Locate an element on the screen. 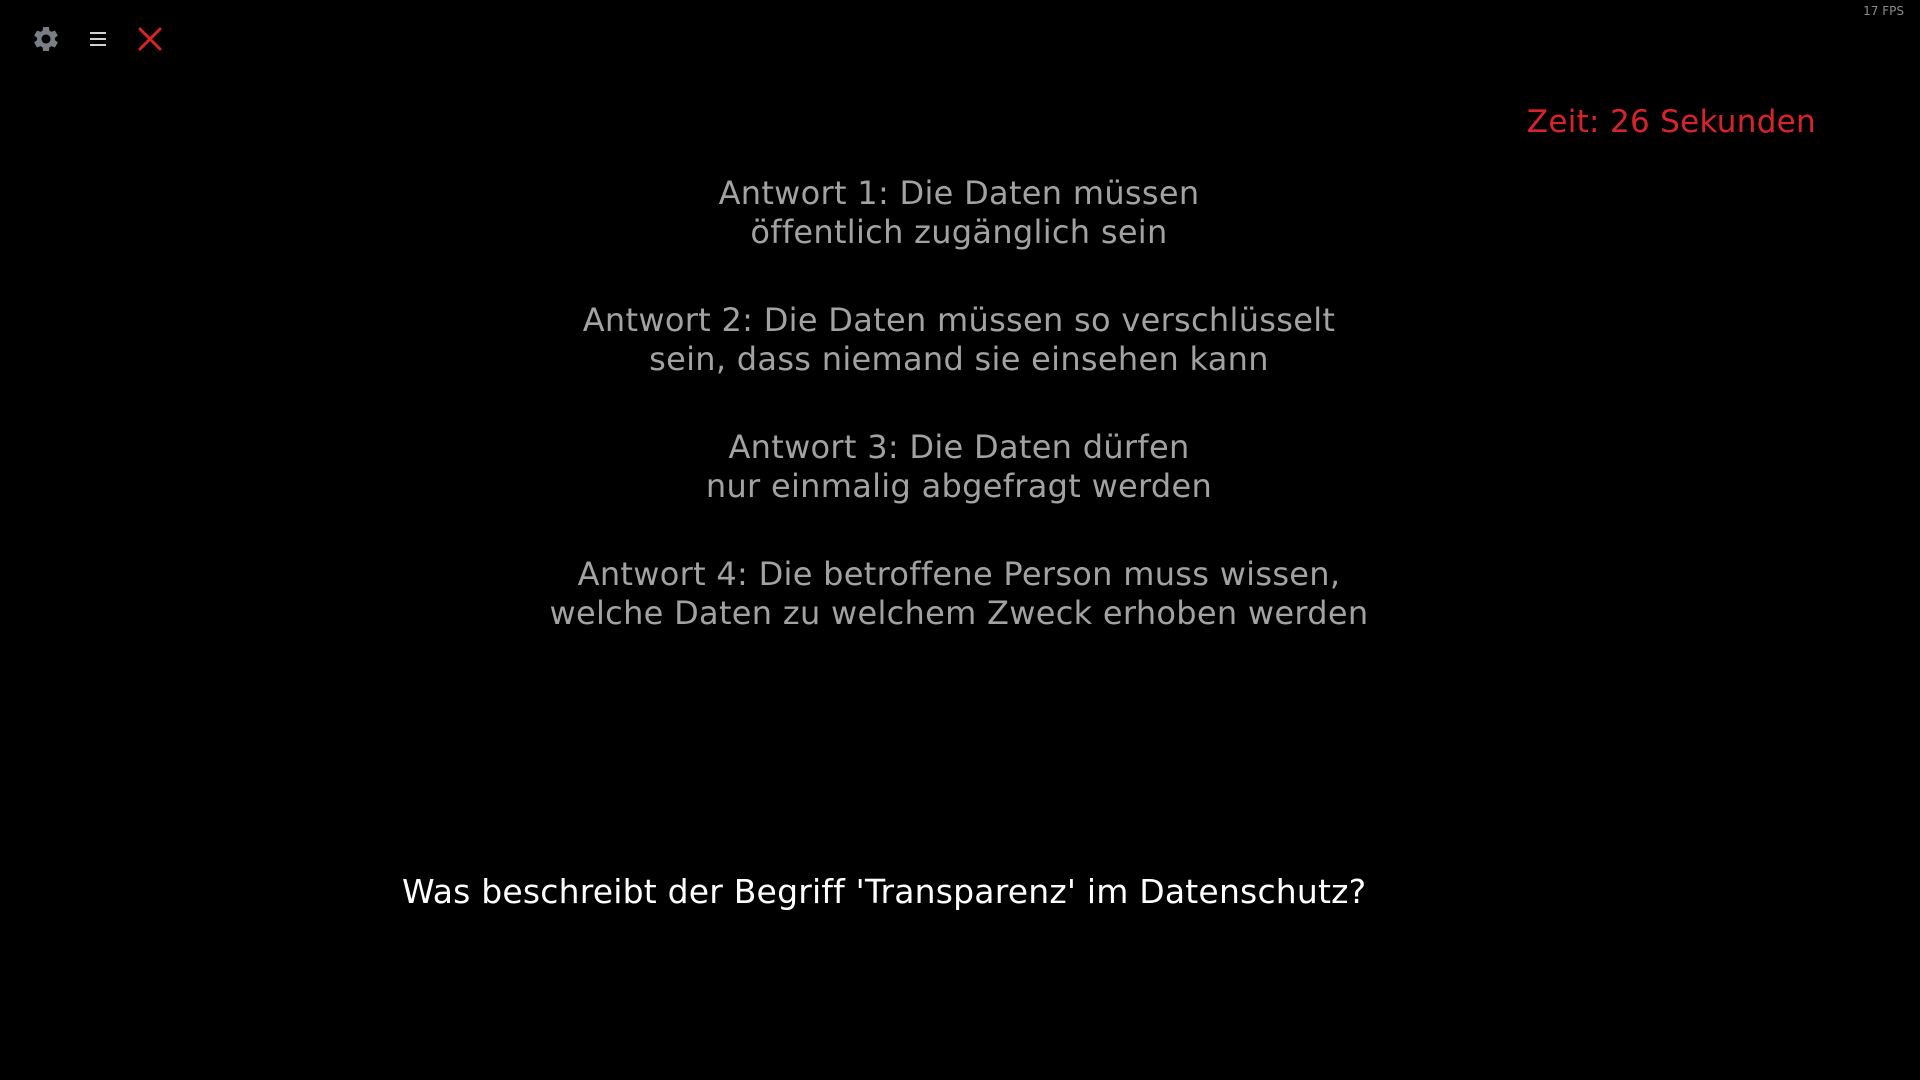 This screenshot has height=1080, width=1920. settings-button is located at coordinates (46, 39).